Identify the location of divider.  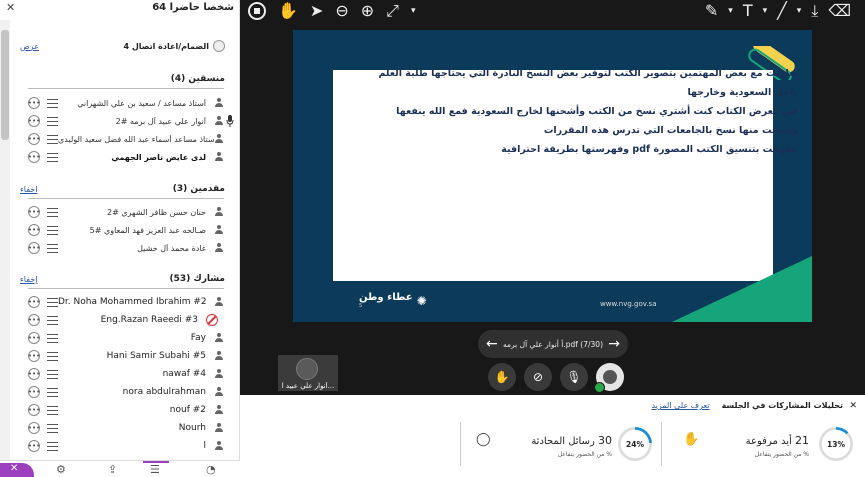
(126, 198).